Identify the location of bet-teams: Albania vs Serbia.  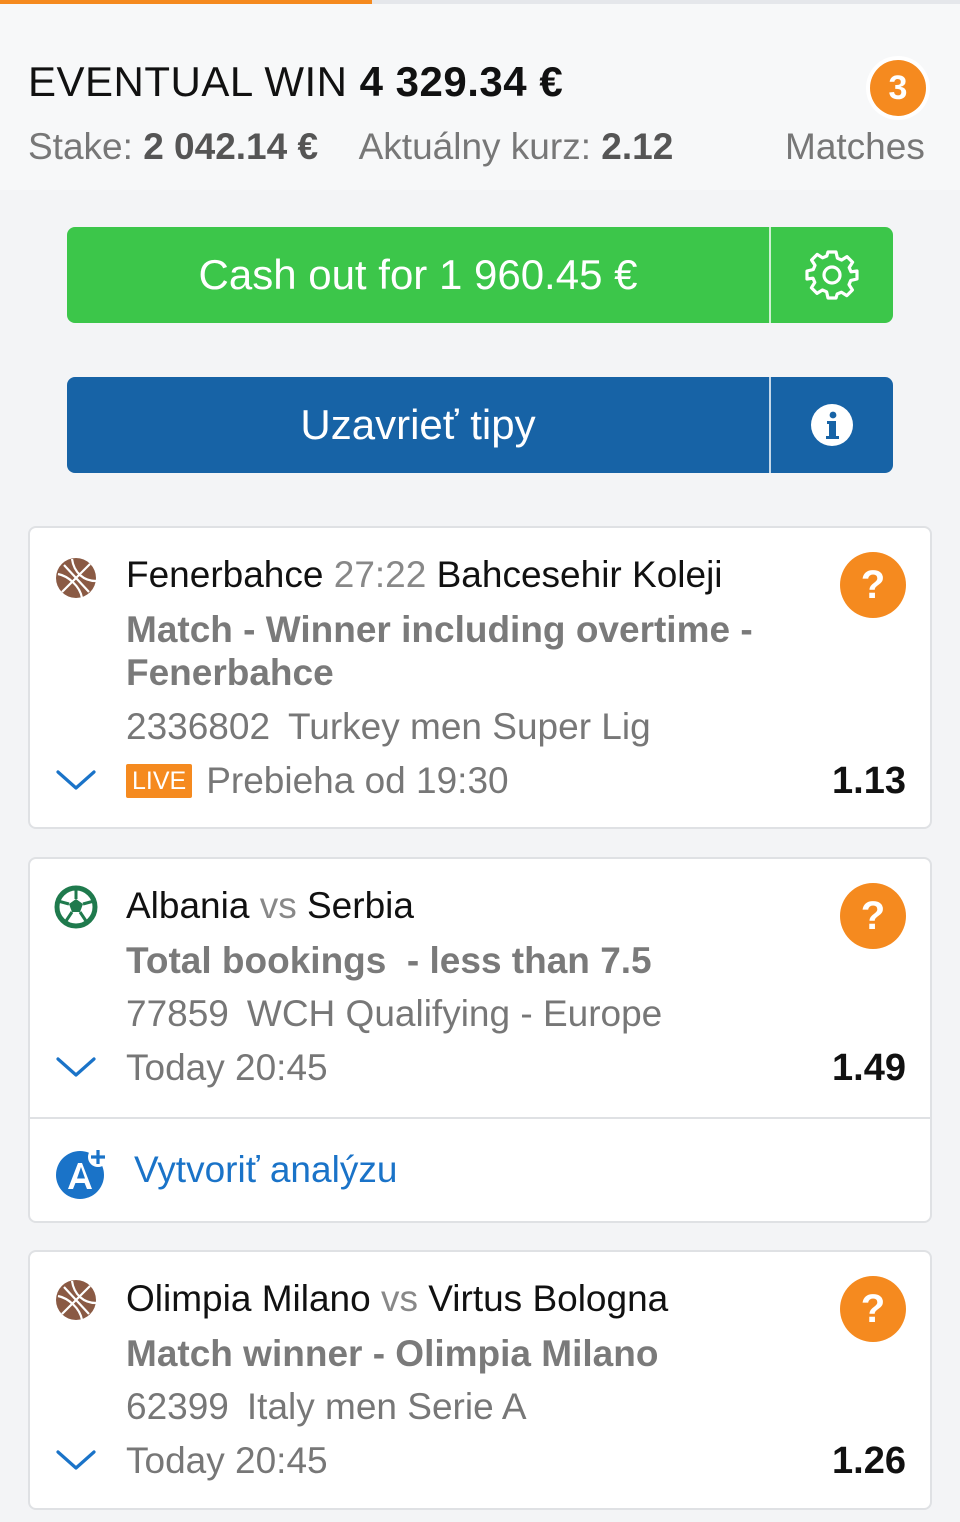
(270, 906).